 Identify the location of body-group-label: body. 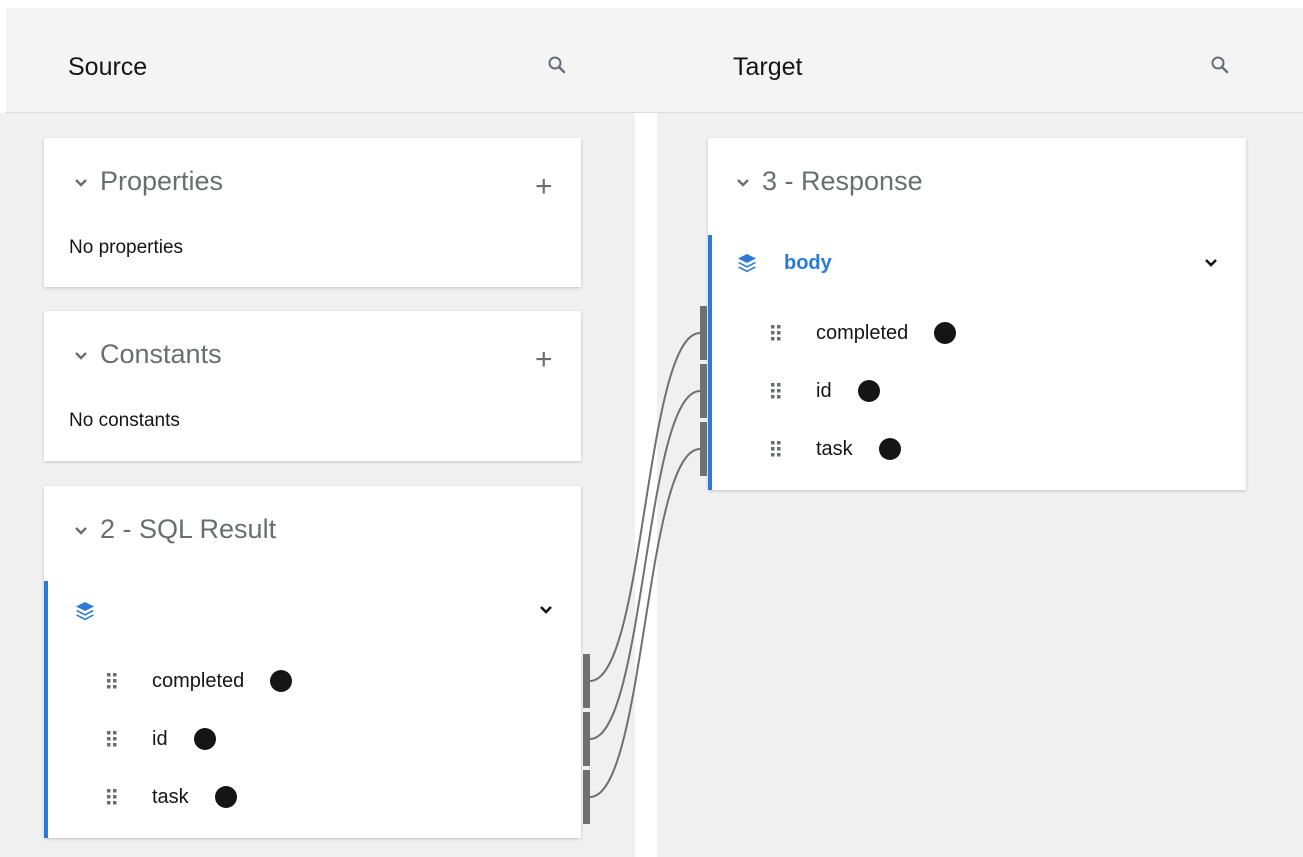
(808, 263).